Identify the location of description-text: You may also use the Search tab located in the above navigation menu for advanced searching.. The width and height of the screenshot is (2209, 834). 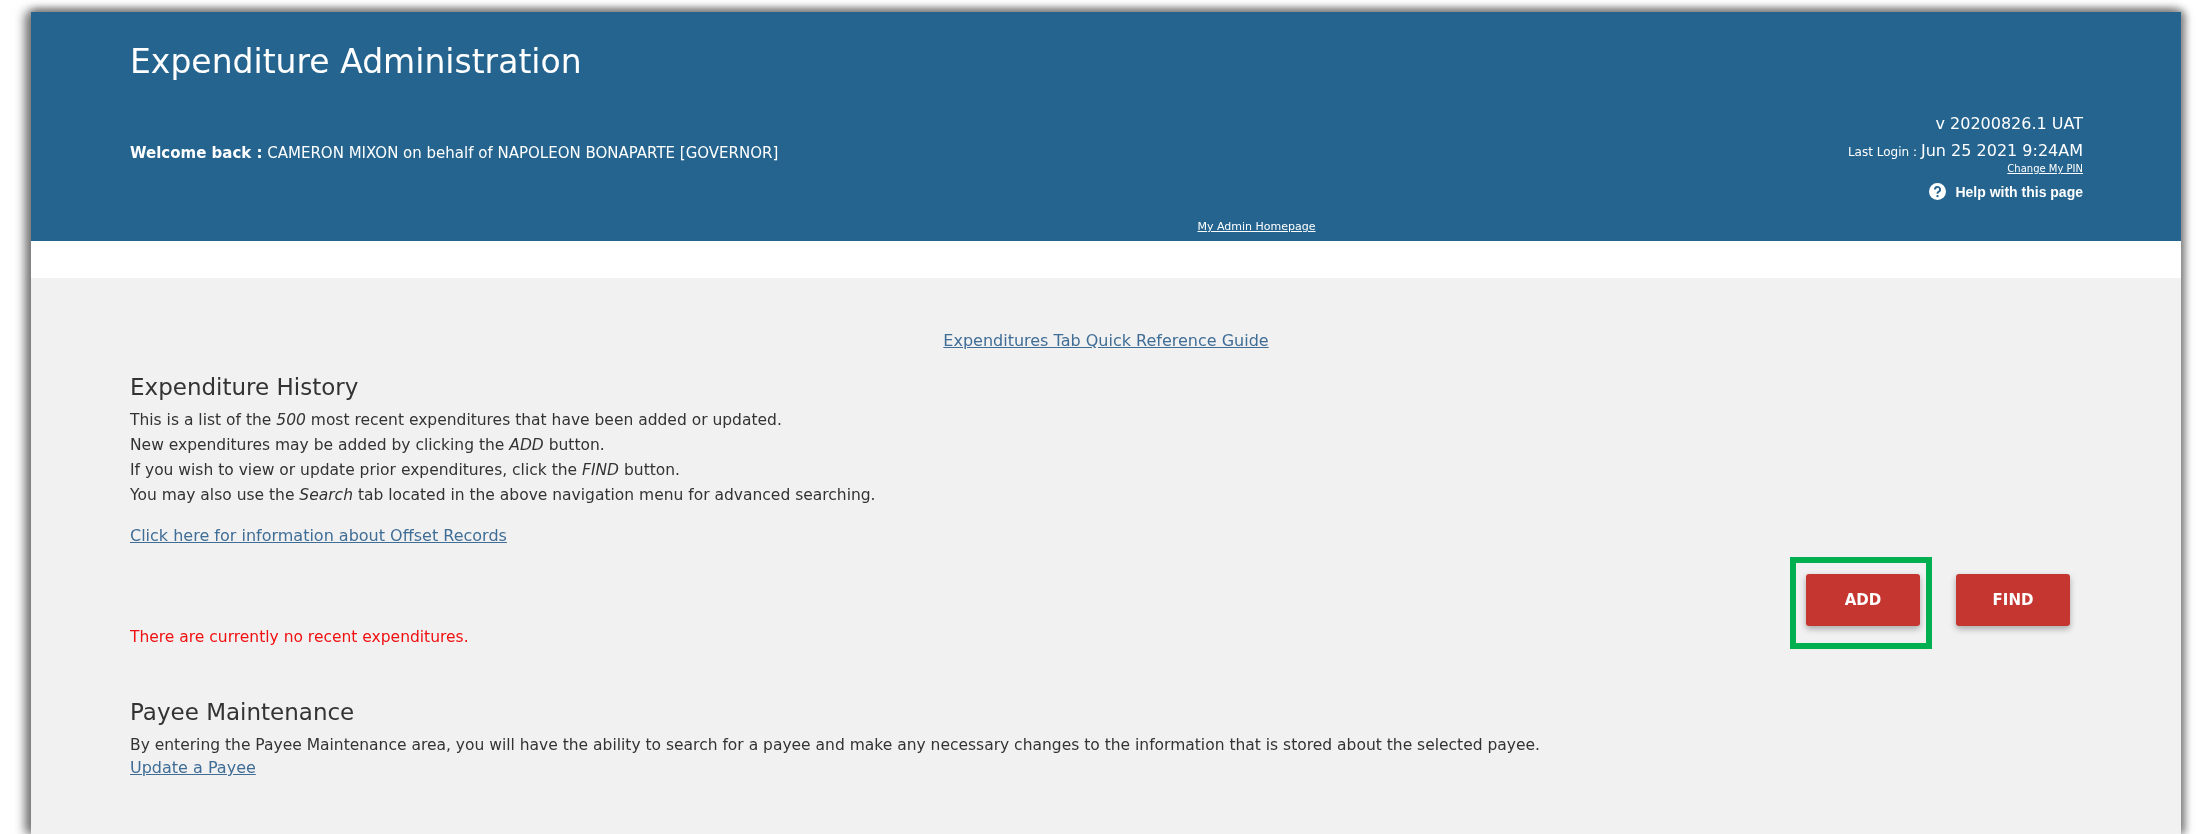
(503, 495).